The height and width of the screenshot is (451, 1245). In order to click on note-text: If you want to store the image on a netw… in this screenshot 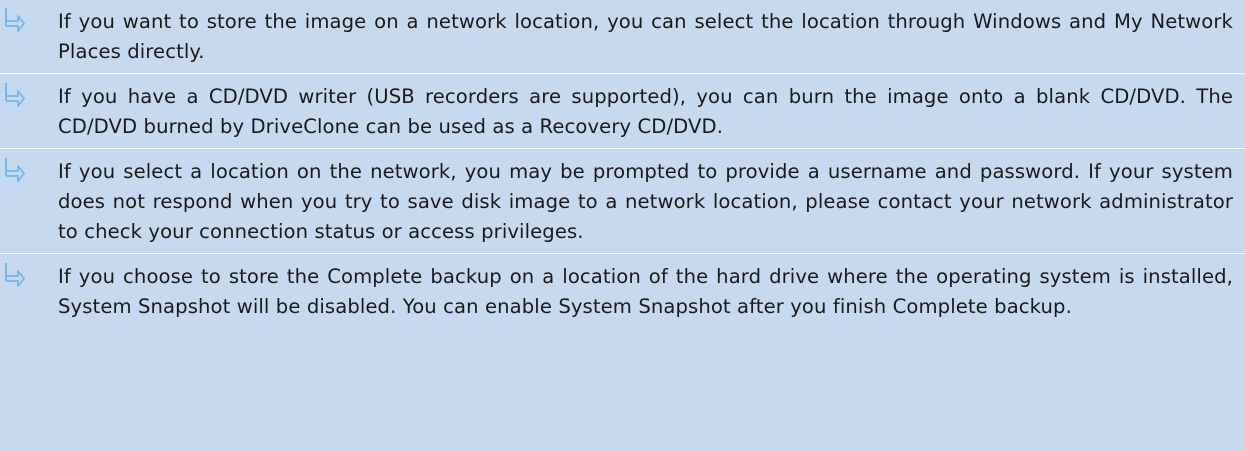, I will do `click(645, 36)`.